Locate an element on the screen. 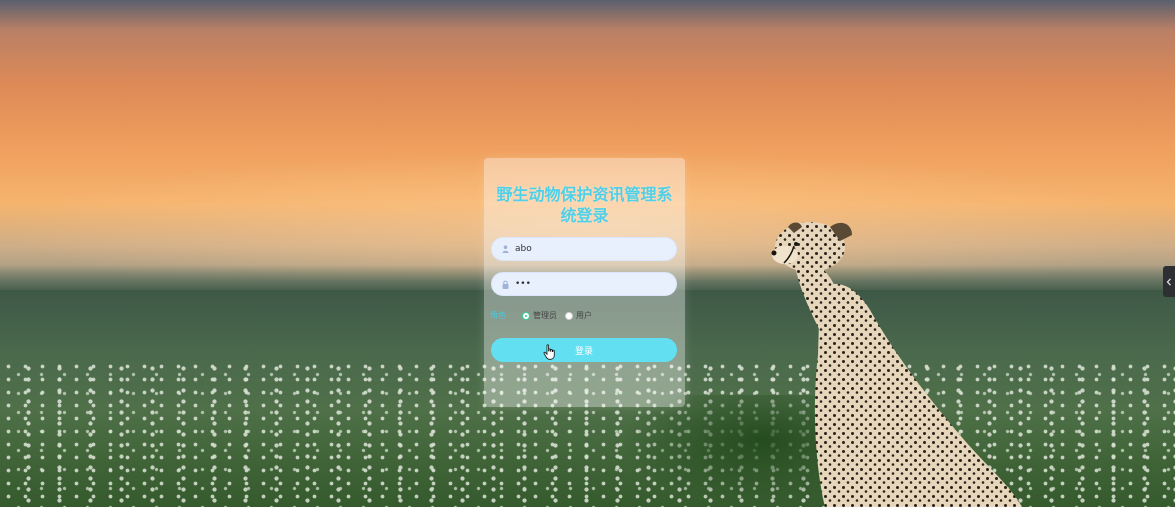 The width and height of the screenshot is (1175, 507). chevron-left-icon is located at coordinates (1168, 281).